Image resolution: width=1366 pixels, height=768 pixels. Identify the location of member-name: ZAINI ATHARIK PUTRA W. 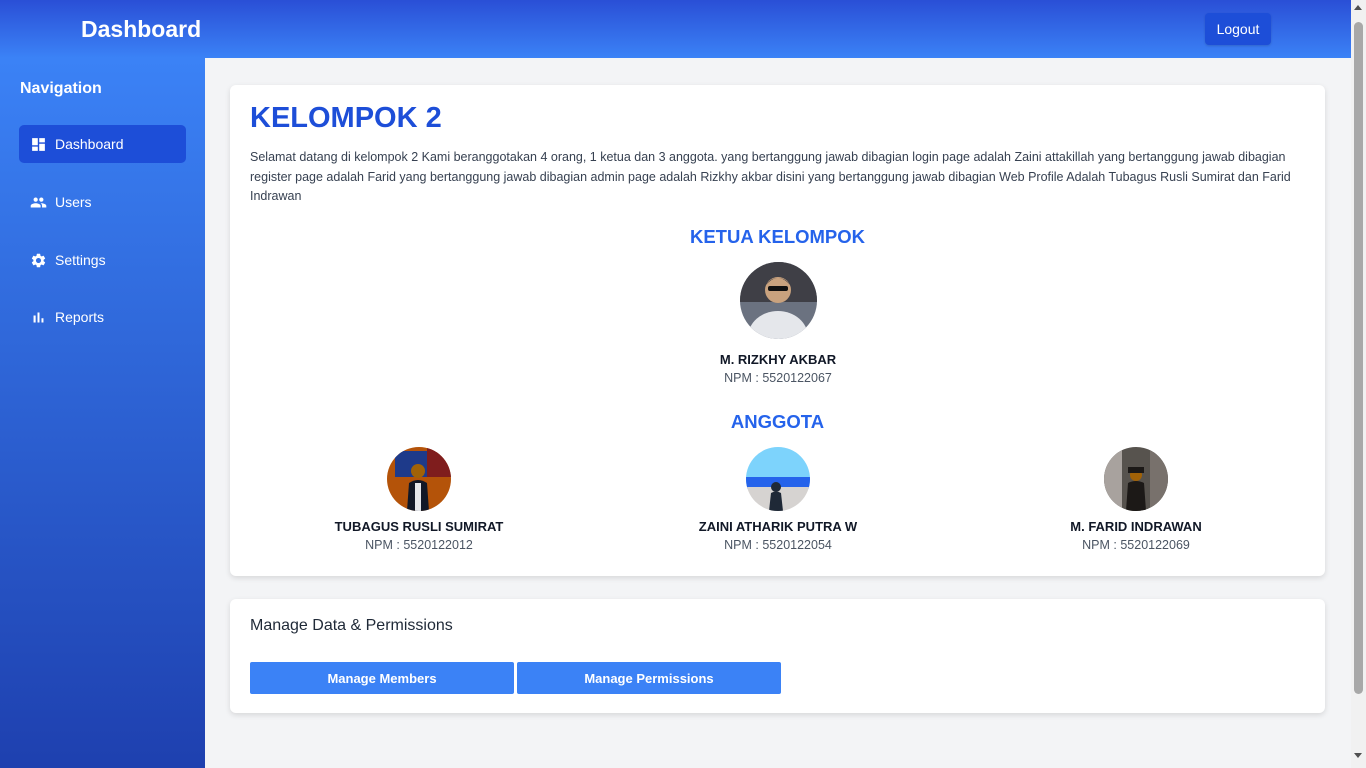
(778, 526).